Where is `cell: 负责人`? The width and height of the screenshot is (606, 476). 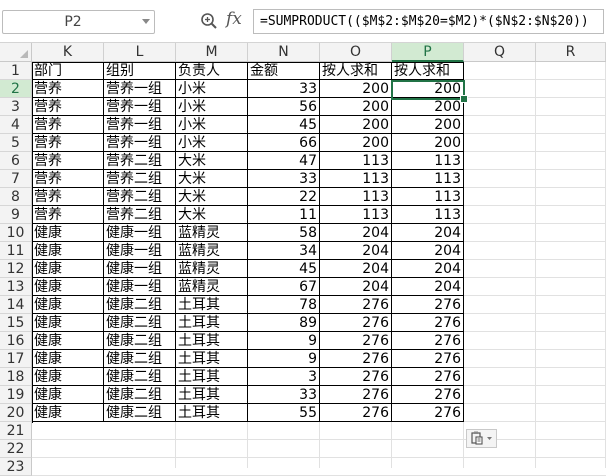 cell: 负责人 is located at coordinates (212, 71).